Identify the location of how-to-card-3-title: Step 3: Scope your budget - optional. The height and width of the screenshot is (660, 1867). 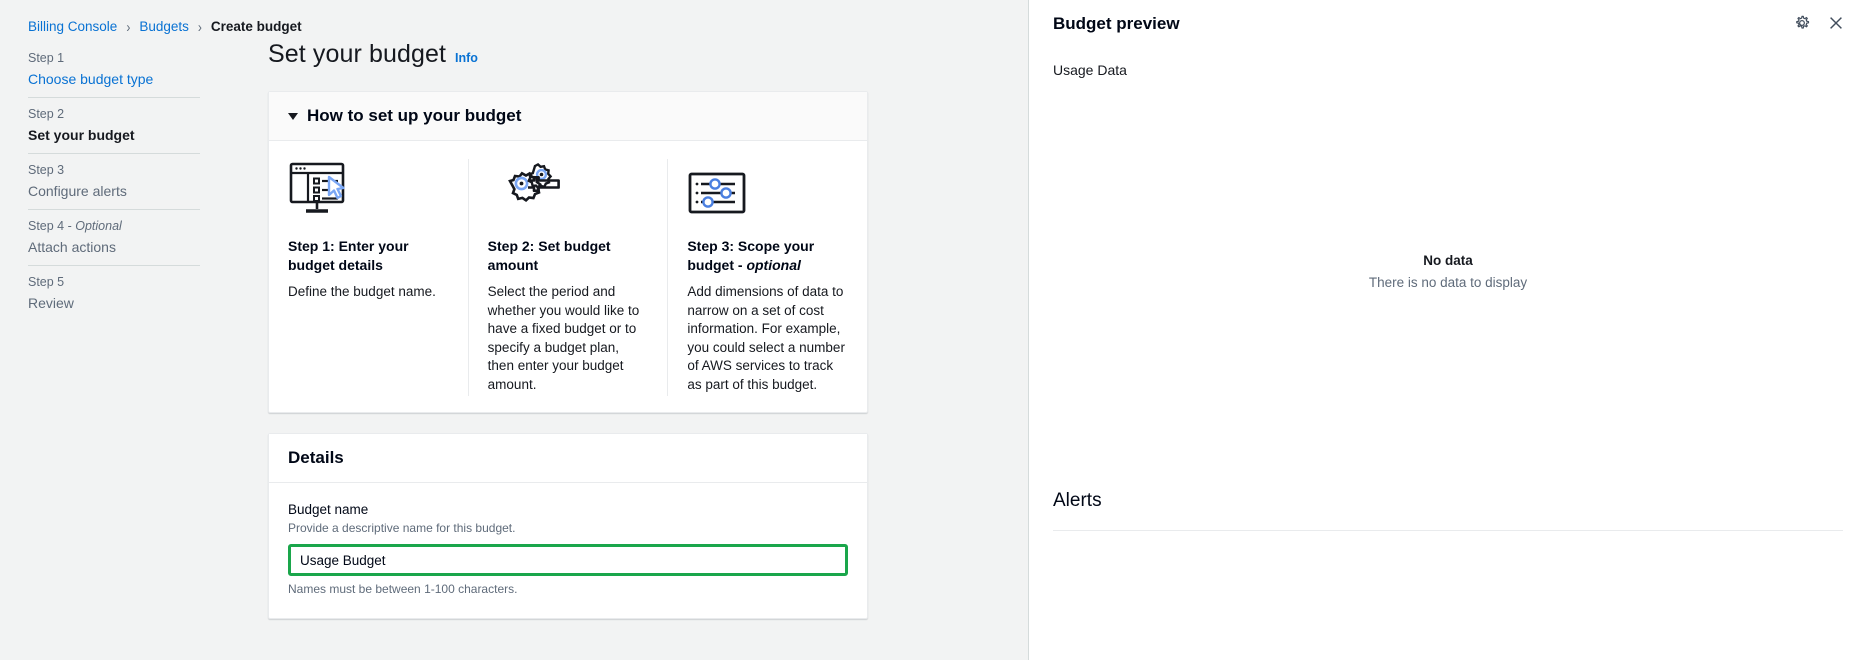
(767, 256).